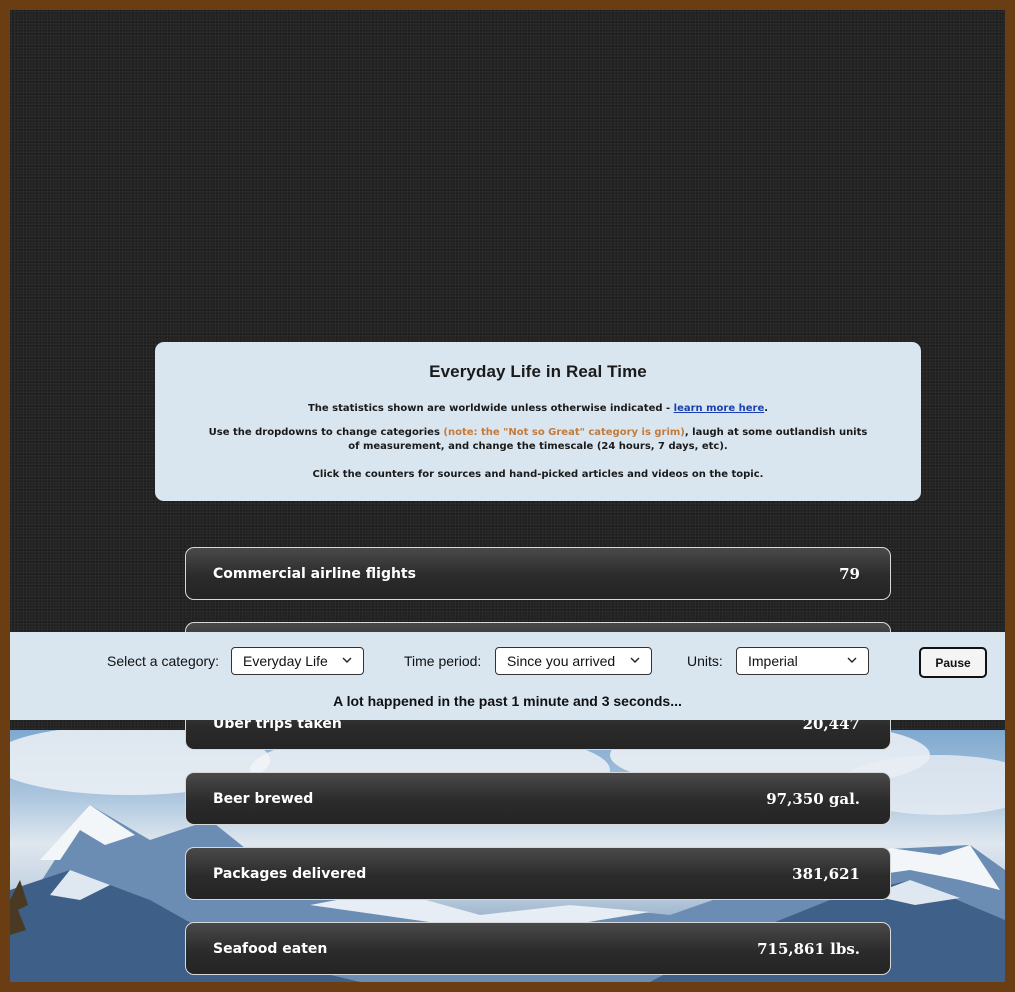 The height and width of the screenshot is (992, 1015). What do you see at coordinates (802, 661) in the screenshot?
I see `units-select: Imperial` at bounding box center [802, 661].